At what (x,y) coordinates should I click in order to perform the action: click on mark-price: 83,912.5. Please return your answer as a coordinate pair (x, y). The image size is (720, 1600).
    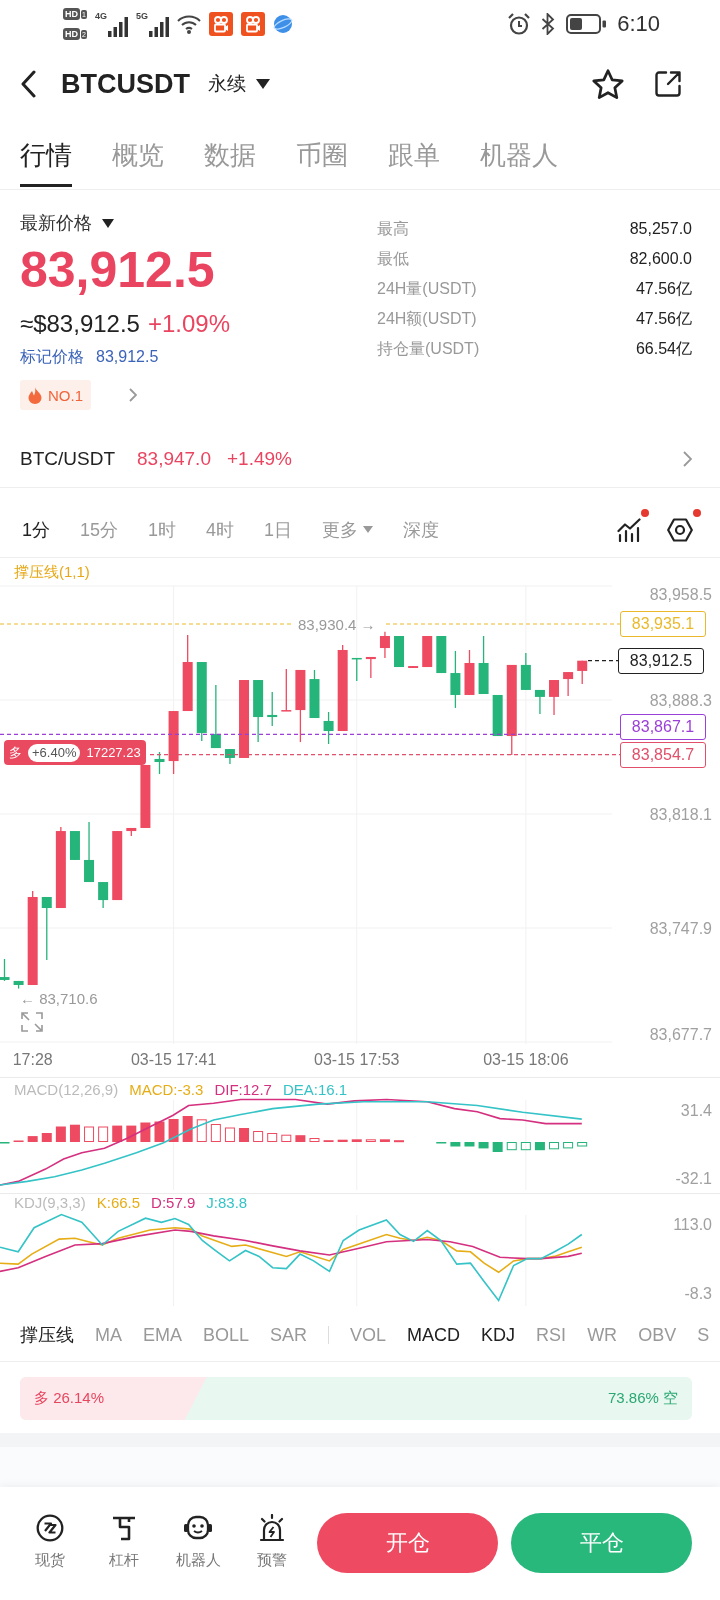
    Looking at the image, I should click on (127, 357).